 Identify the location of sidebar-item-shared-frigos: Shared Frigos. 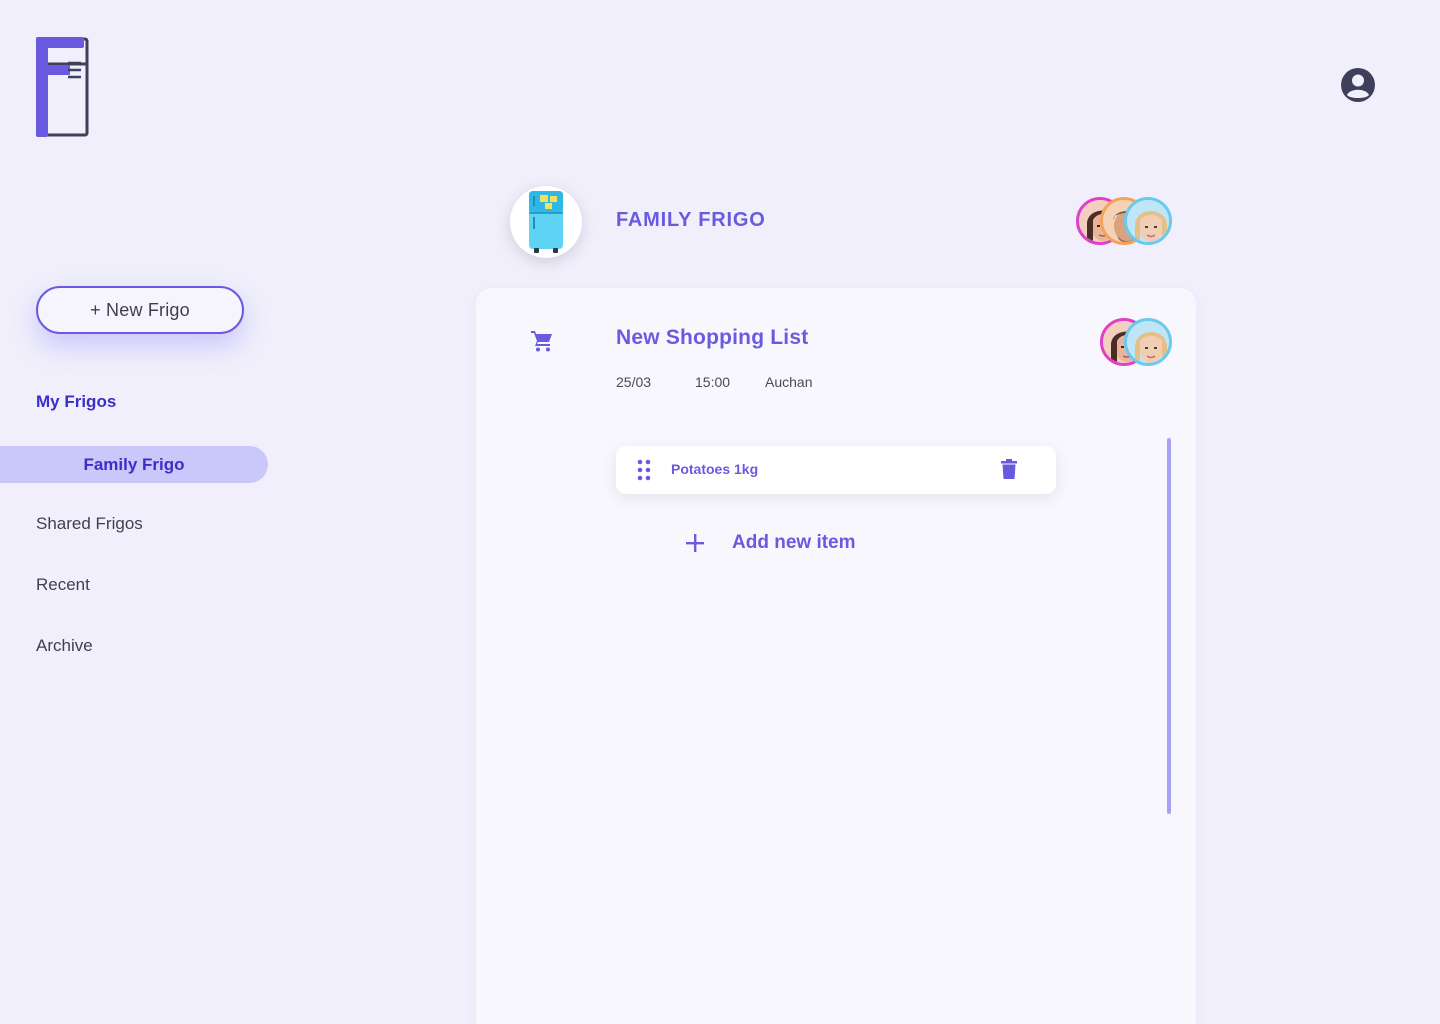
(89, 524).